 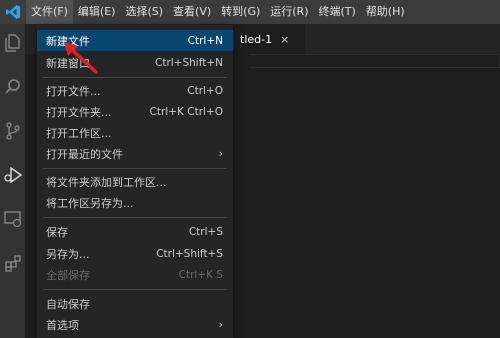 What do you see at coordinates (13, 131) in the screenshot?
I see `source-control-icon` at bounding box center [13, 131].